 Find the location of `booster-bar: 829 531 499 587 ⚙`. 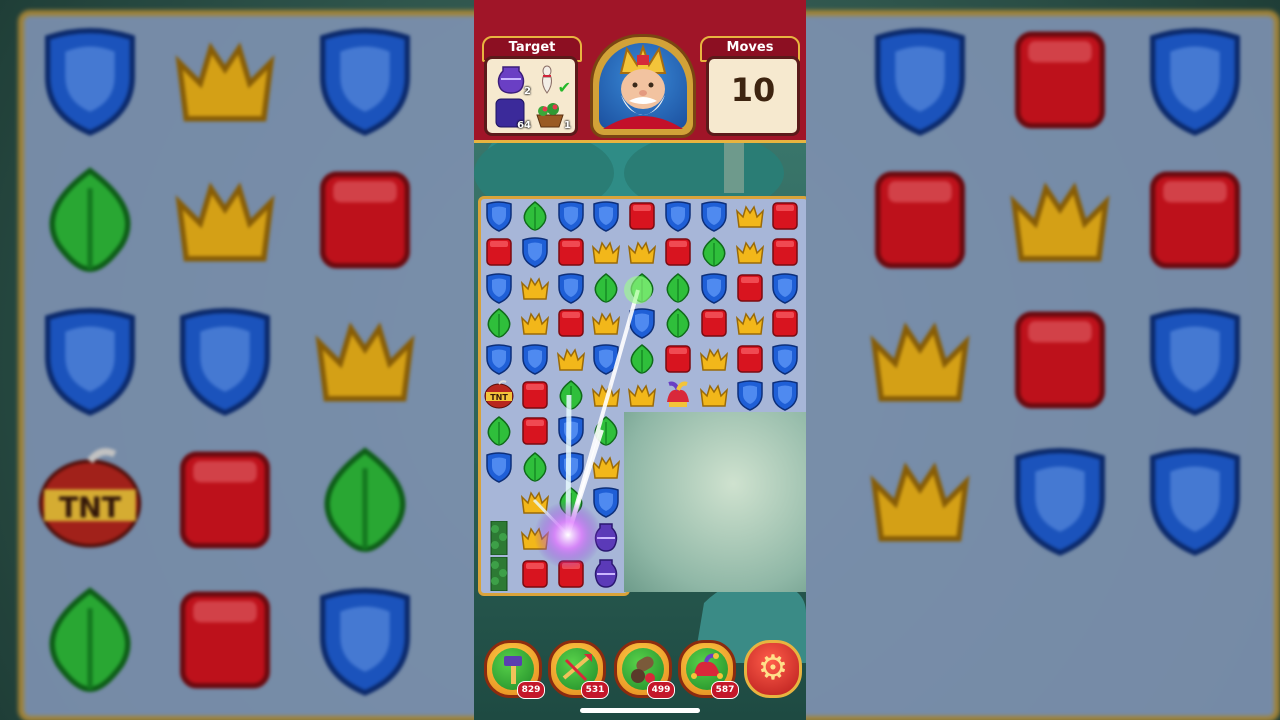

booster-bar: 829 531 499 587 ⚙ is located at coordinates (640, 669).